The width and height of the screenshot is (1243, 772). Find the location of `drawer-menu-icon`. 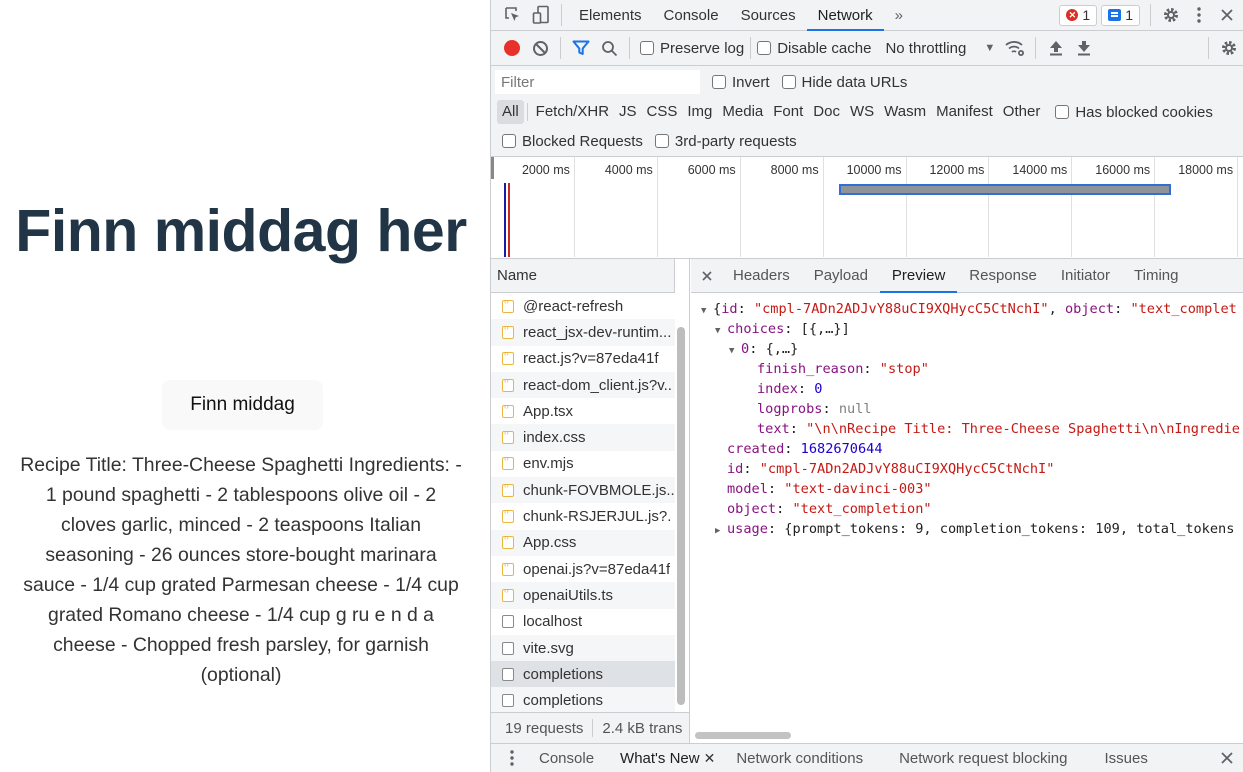

drawer-menu-icon is located at coordinates (512, 758).